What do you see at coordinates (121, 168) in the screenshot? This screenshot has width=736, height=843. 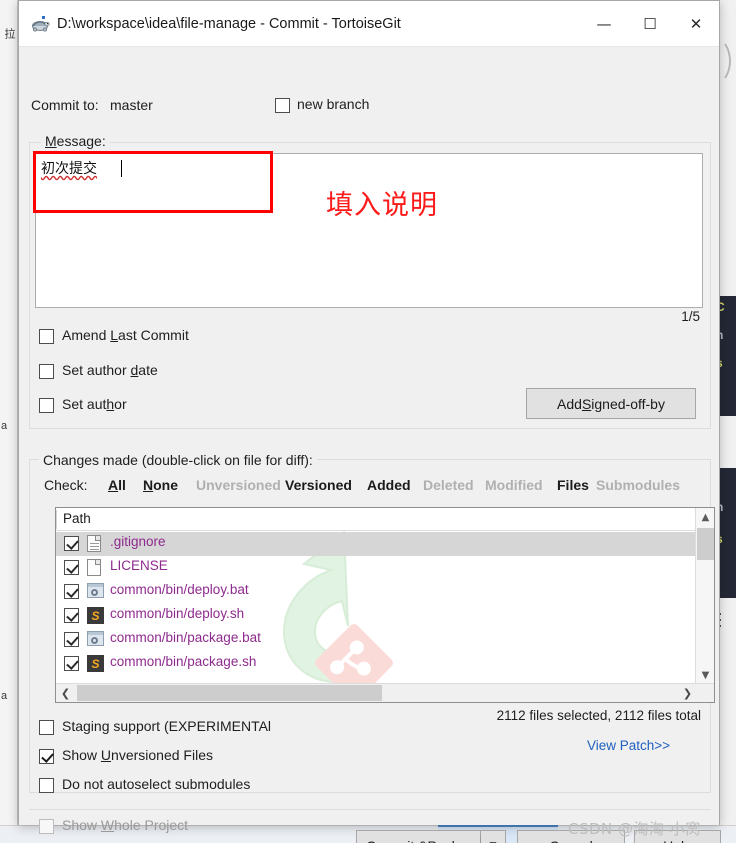 I see `text-caret` at bounding box center [121, 168].